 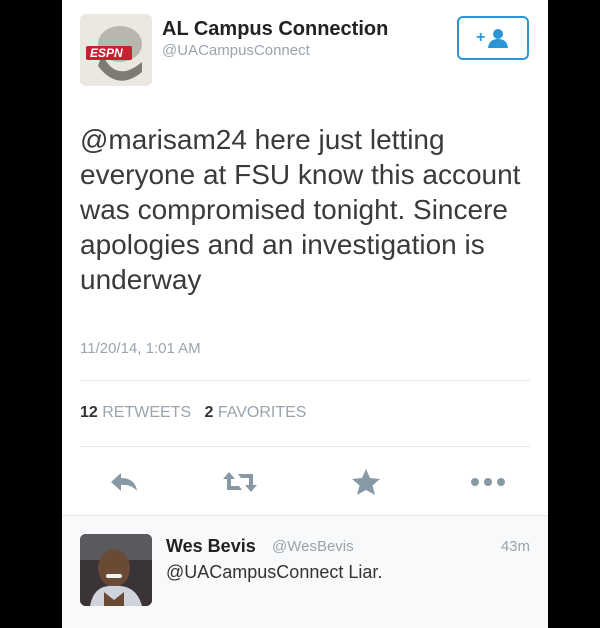 I want to click on follow-button: +, so click(x=493, y=38).